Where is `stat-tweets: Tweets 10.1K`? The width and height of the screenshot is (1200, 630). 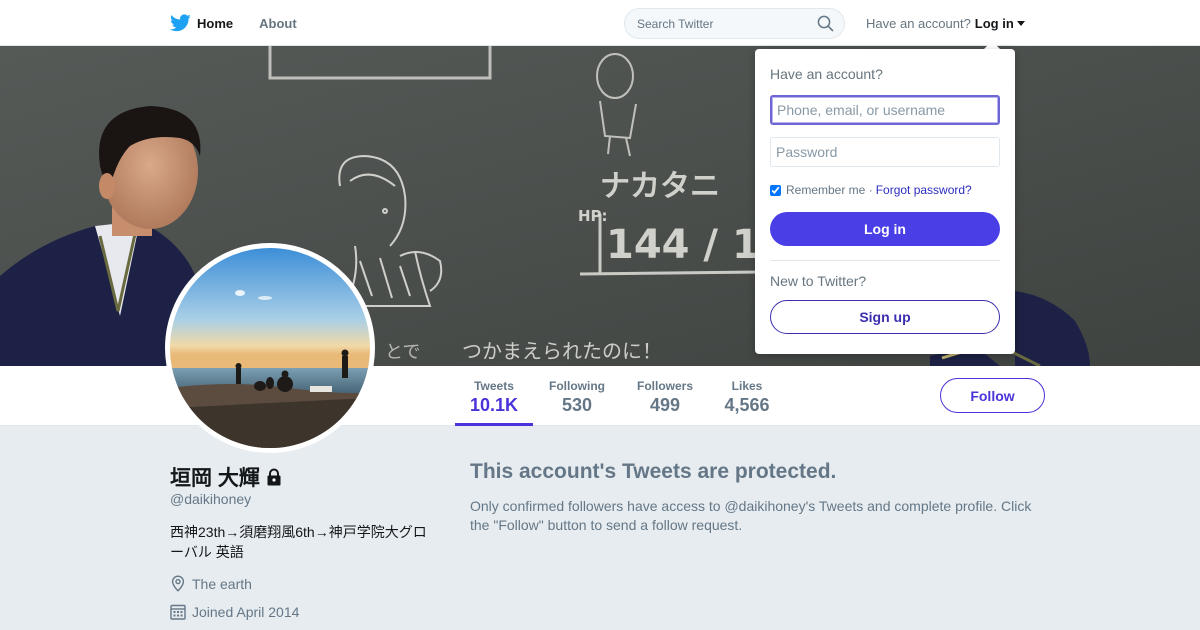
stat-tweets: Tweets 10.1K is located at coordinates (494, 396).